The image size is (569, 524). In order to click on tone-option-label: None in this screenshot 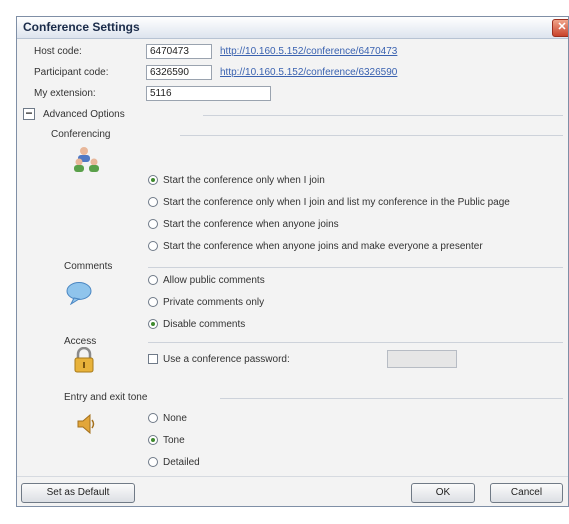, I will do `click(175, 418)`.